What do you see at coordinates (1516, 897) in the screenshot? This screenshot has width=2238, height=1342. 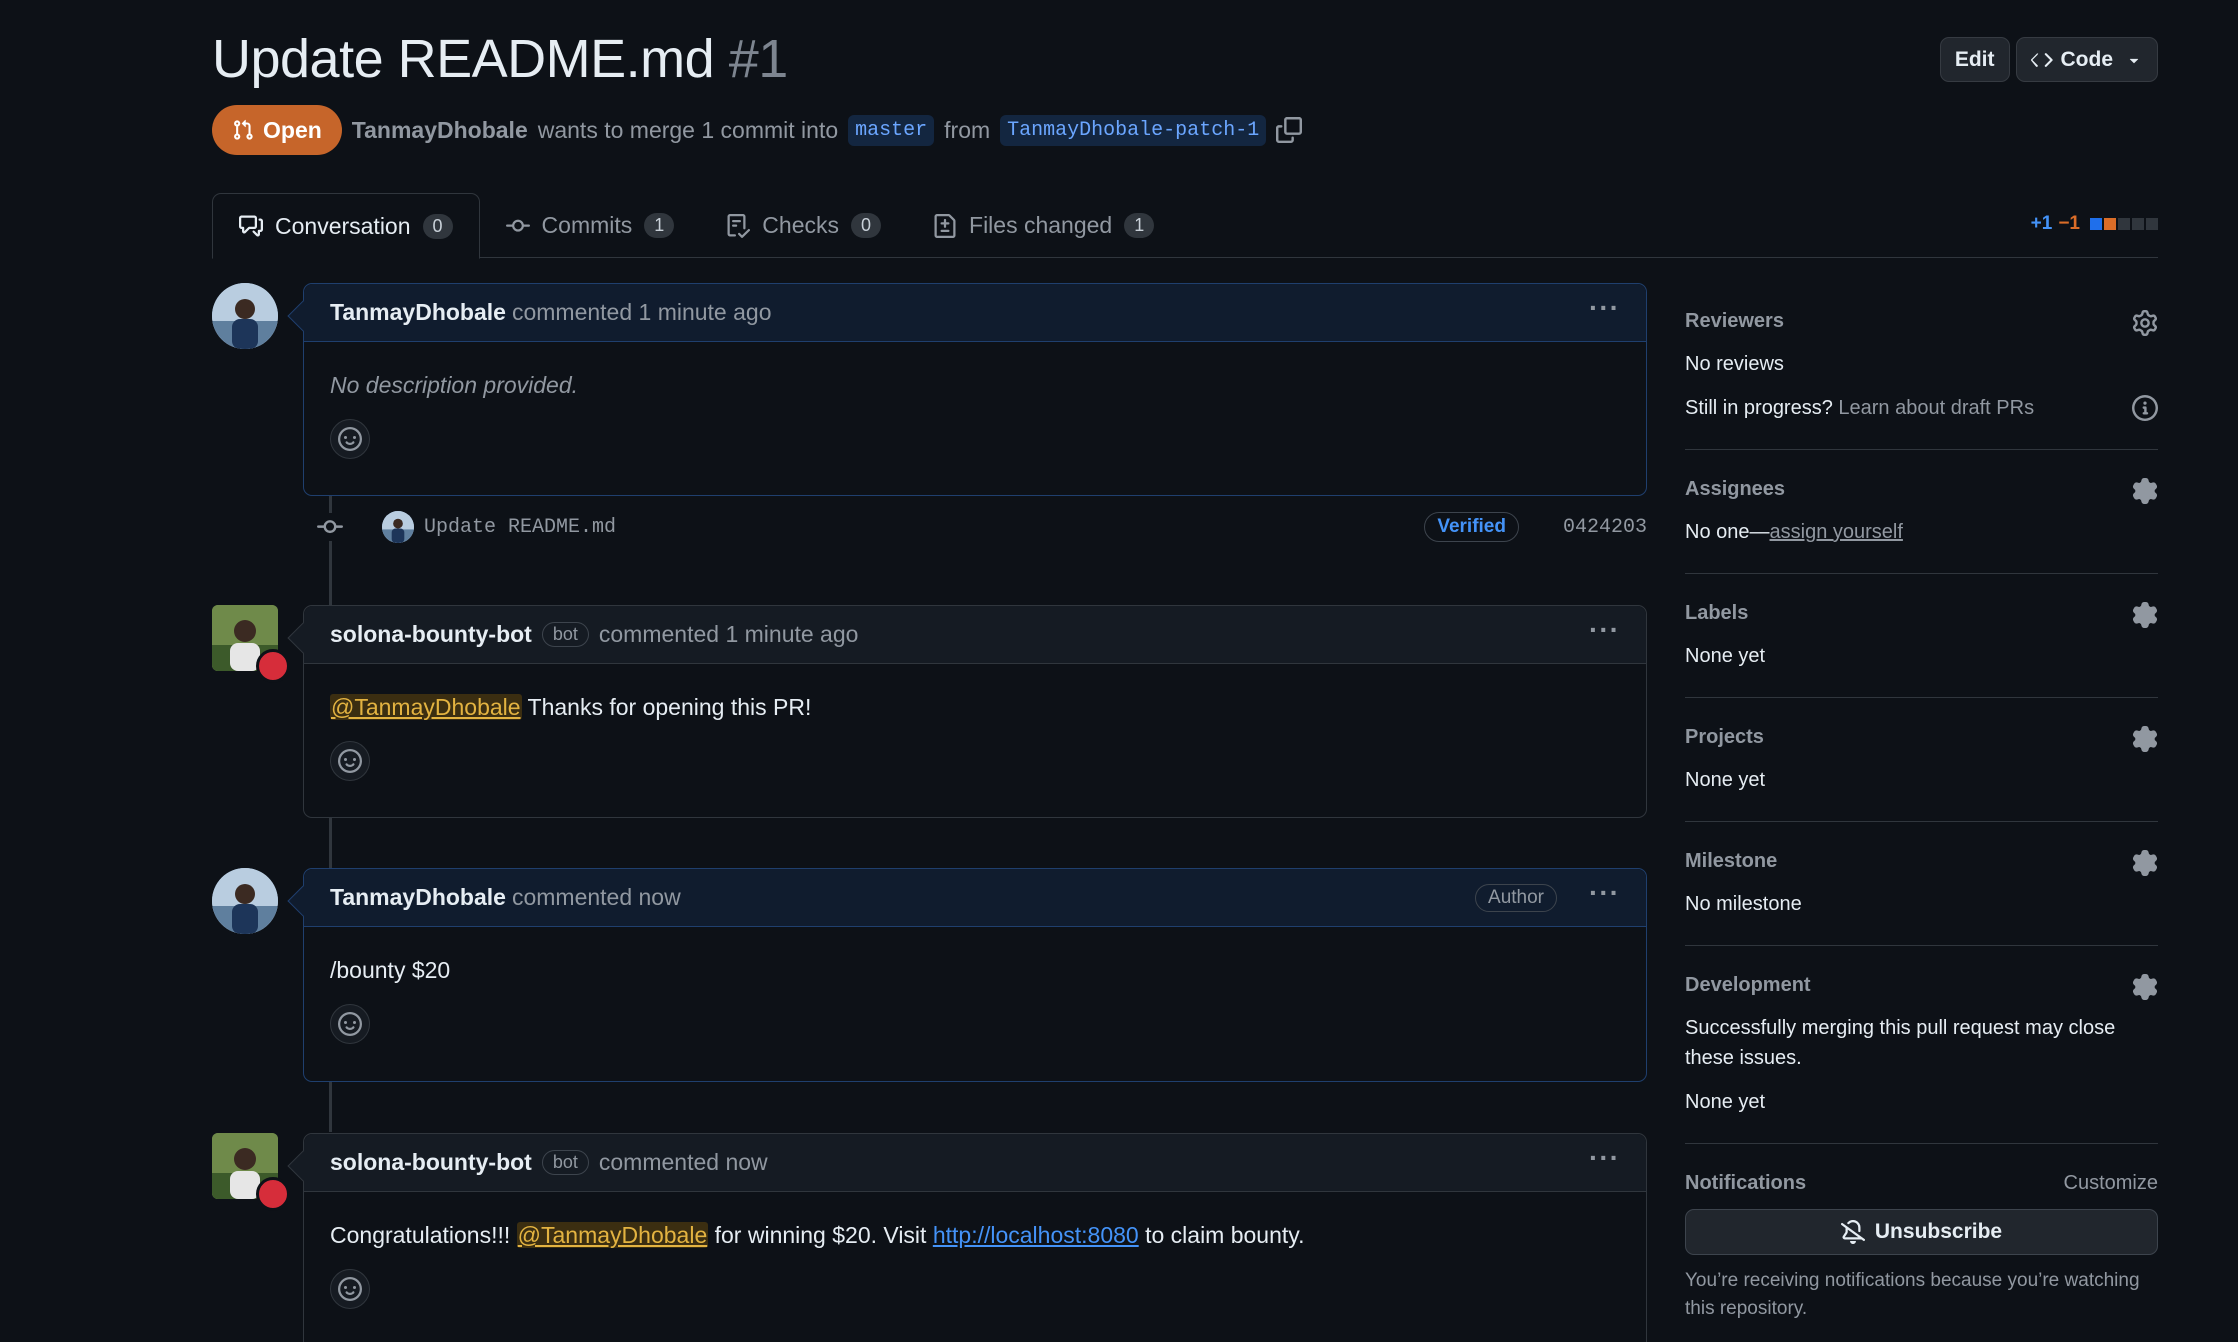 I see `author-badge: Author` at bounding box center [1516, 897].